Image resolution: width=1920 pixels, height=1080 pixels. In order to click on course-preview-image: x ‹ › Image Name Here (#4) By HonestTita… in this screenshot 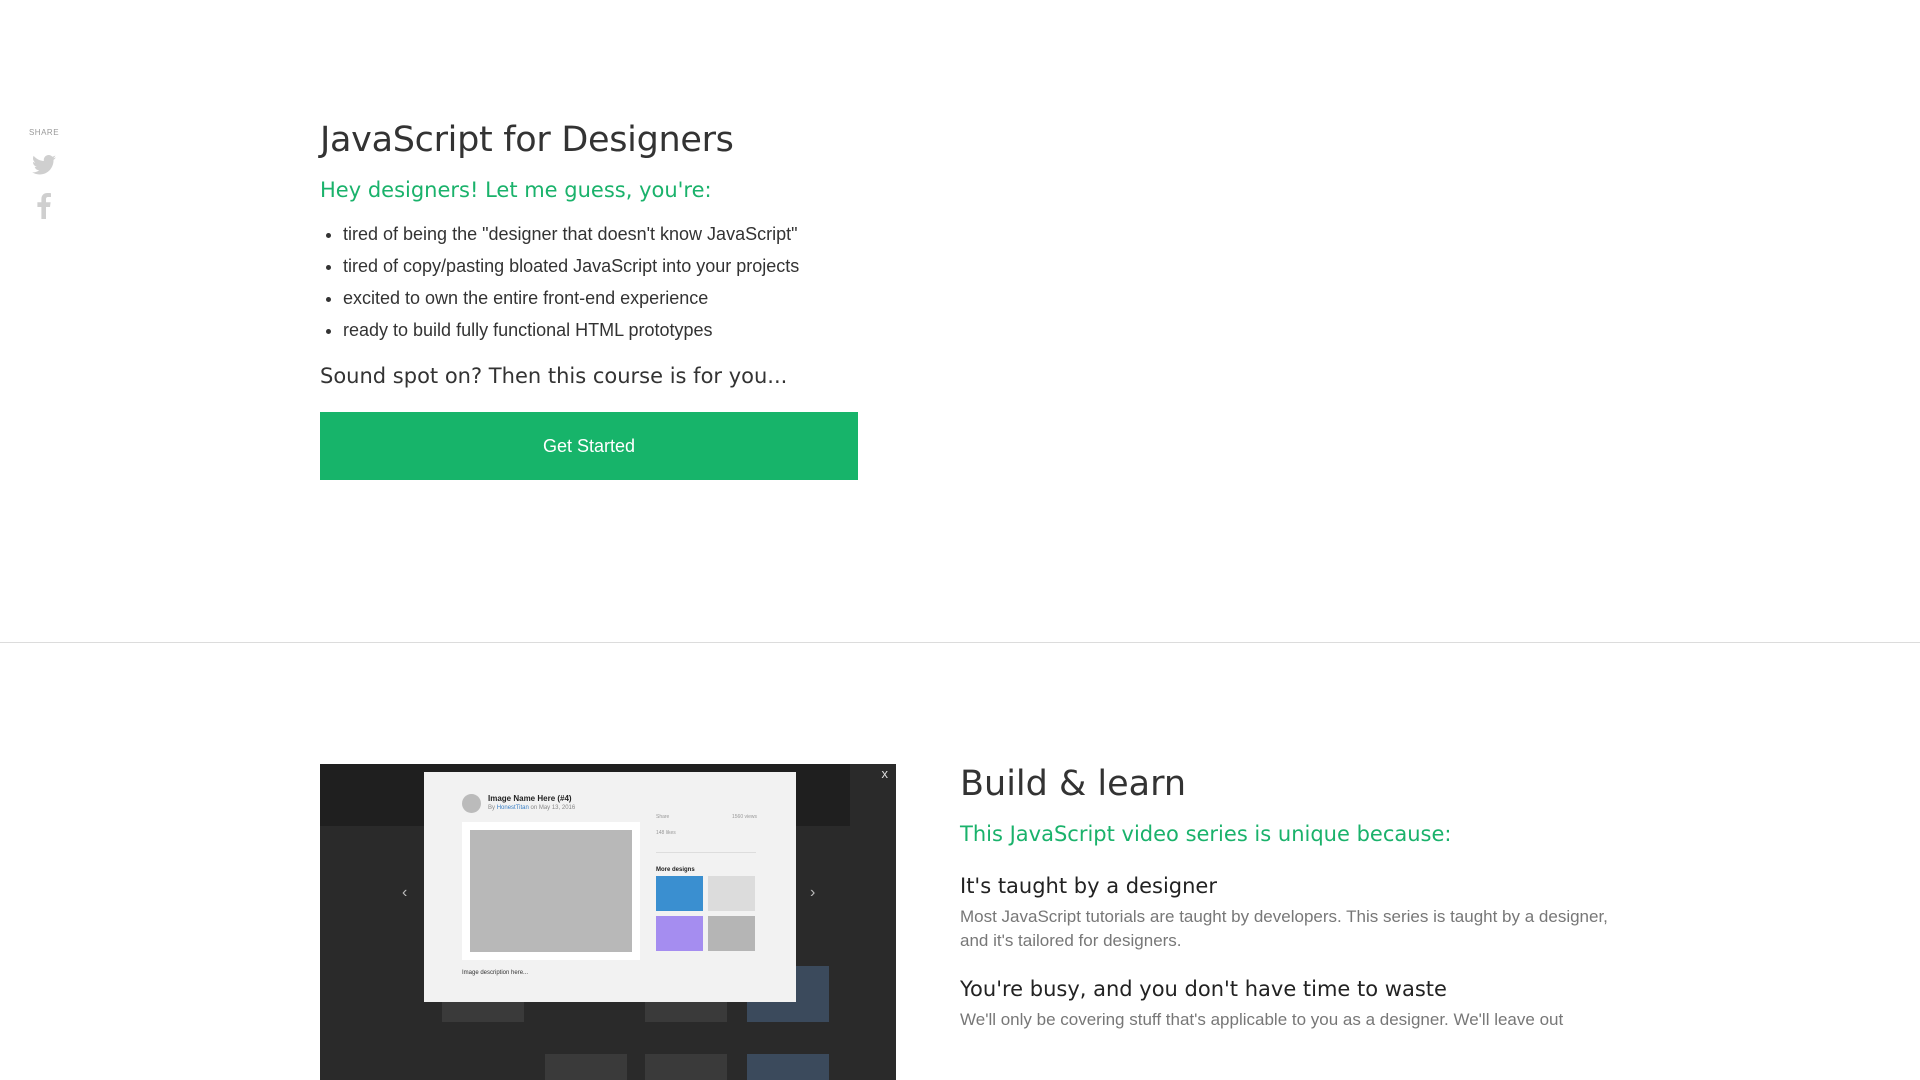, I will do `click(608, 922)`.